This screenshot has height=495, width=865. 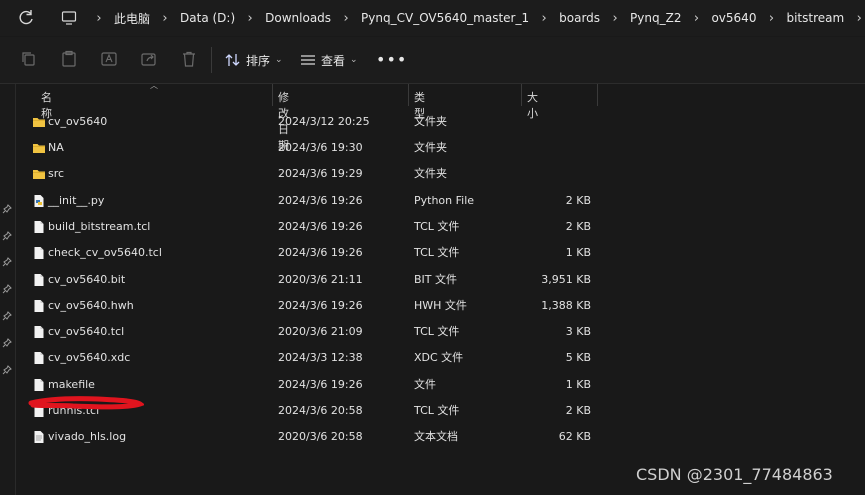 What do you see at coordinates (26, 18) in the screenshot?
I see `refresh-icon` at bounding box center [26, 18].